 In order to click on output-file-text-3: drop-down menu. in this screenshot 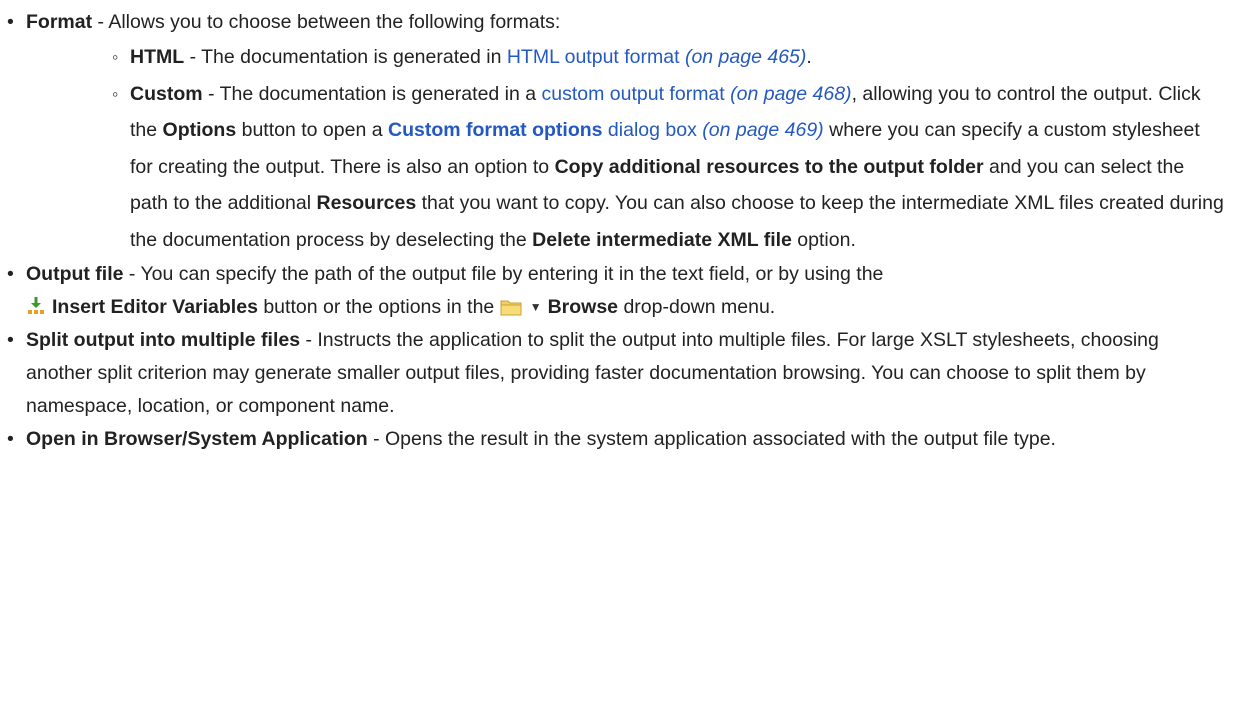, I will do `click(697, 307)`.